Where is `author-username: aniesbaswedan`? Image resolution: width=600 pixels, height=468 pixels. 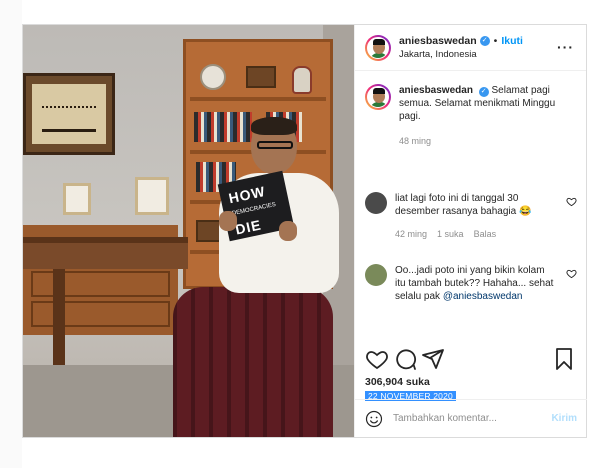
author-username: aniesbaswedan is located at coordinates (438, 41).